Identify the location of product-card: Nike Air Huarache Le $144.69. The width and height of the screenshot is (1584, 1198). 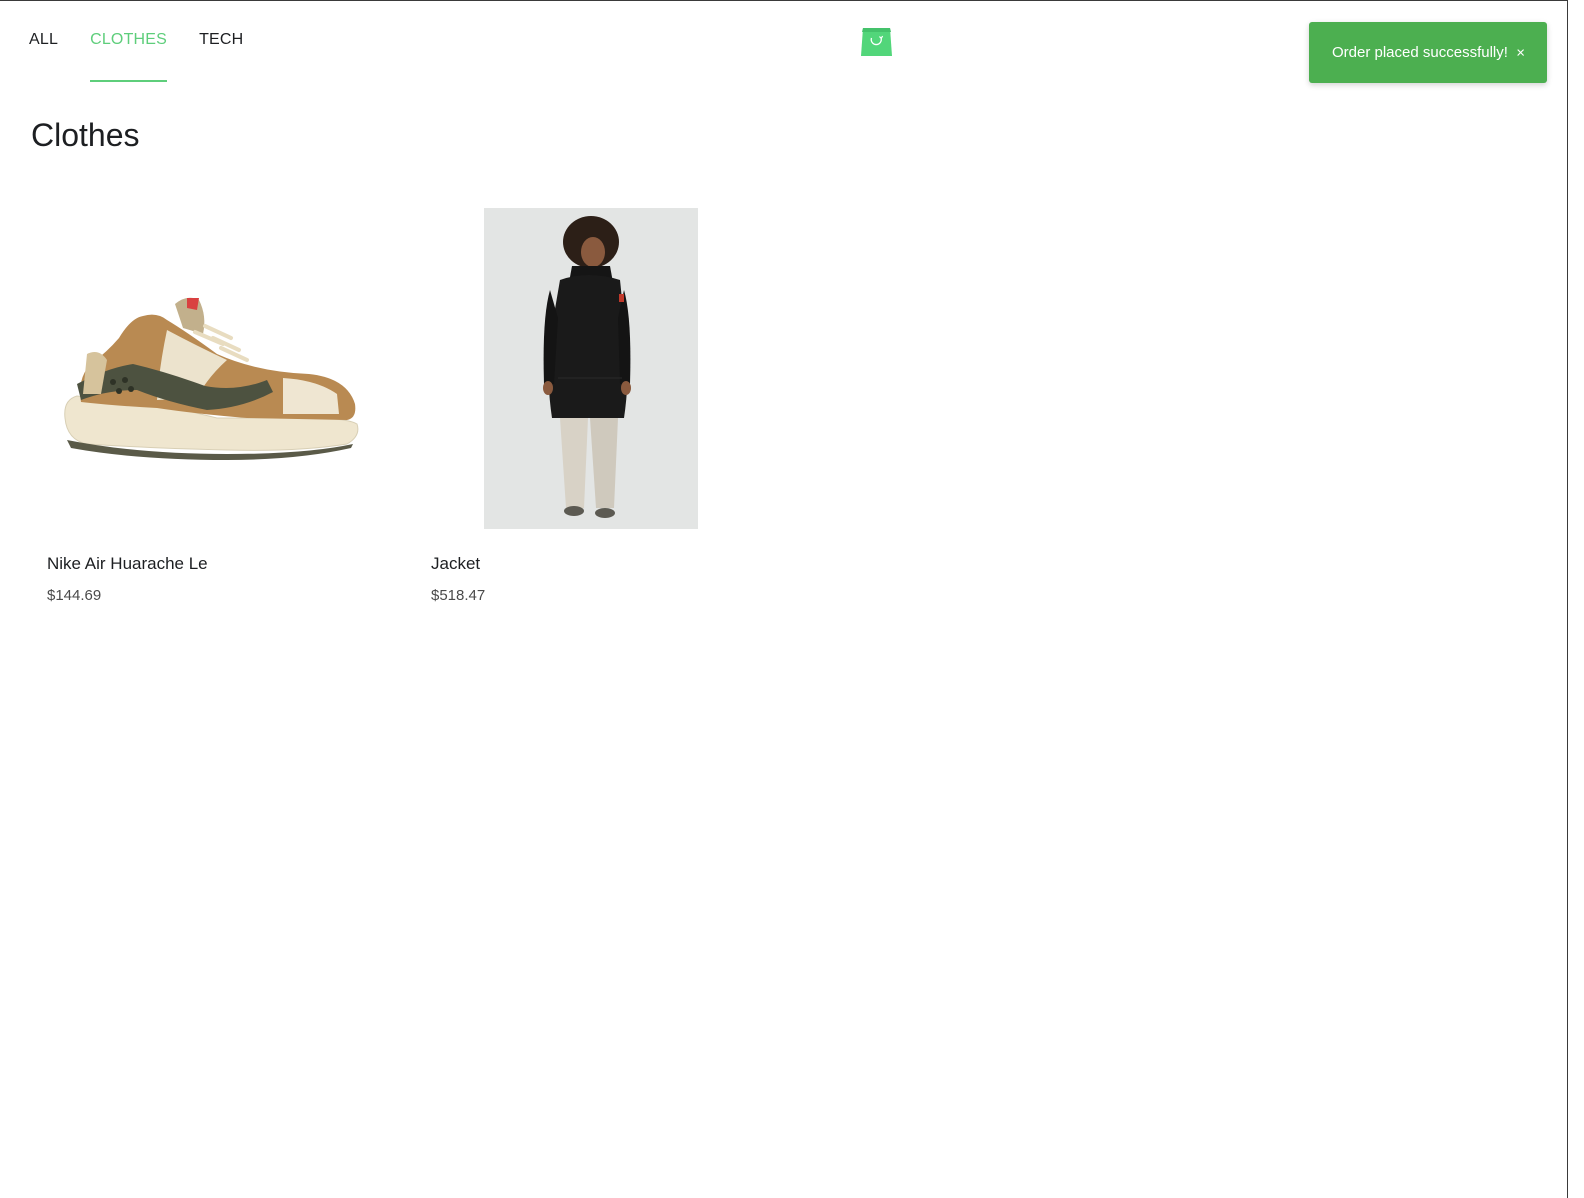
(207, 411).